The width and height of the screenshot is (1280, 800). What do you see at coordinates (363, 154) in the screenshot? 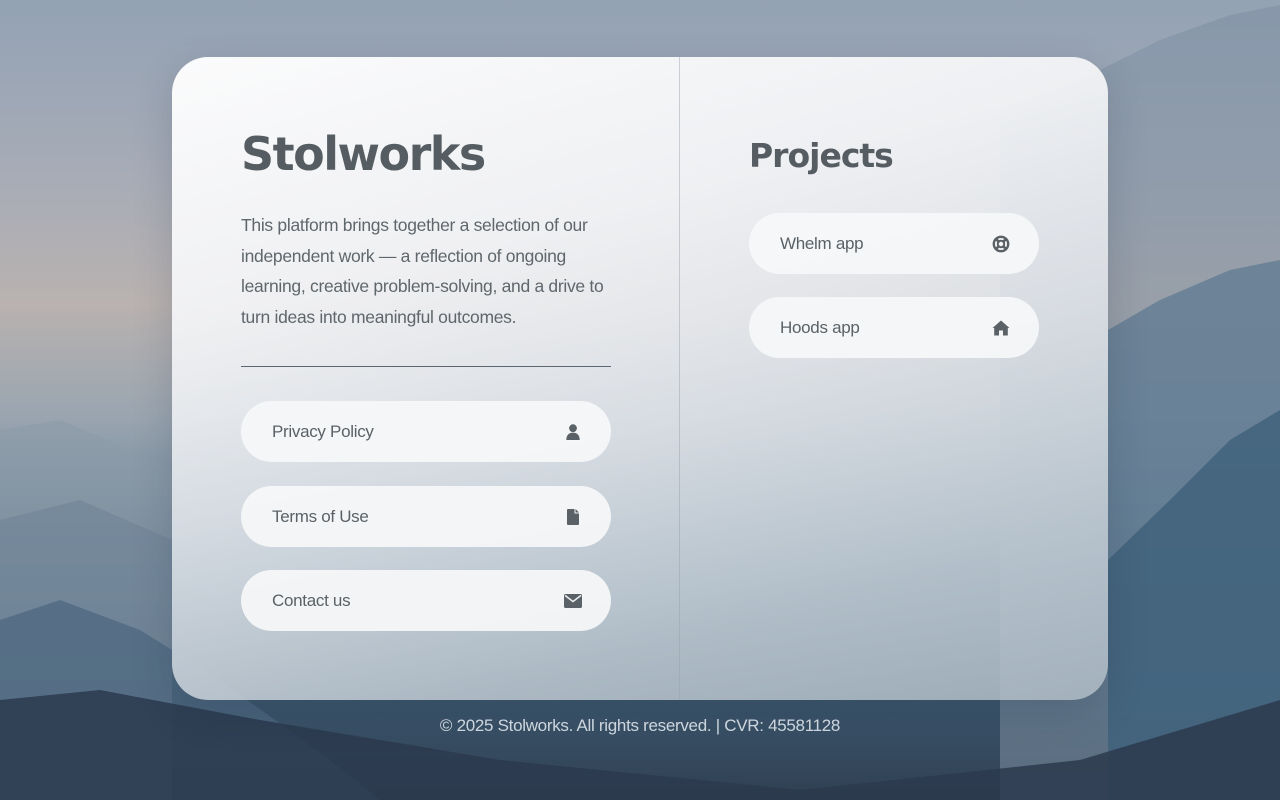
I see `site-title: Stolworks` at bounding box center [363, 154].